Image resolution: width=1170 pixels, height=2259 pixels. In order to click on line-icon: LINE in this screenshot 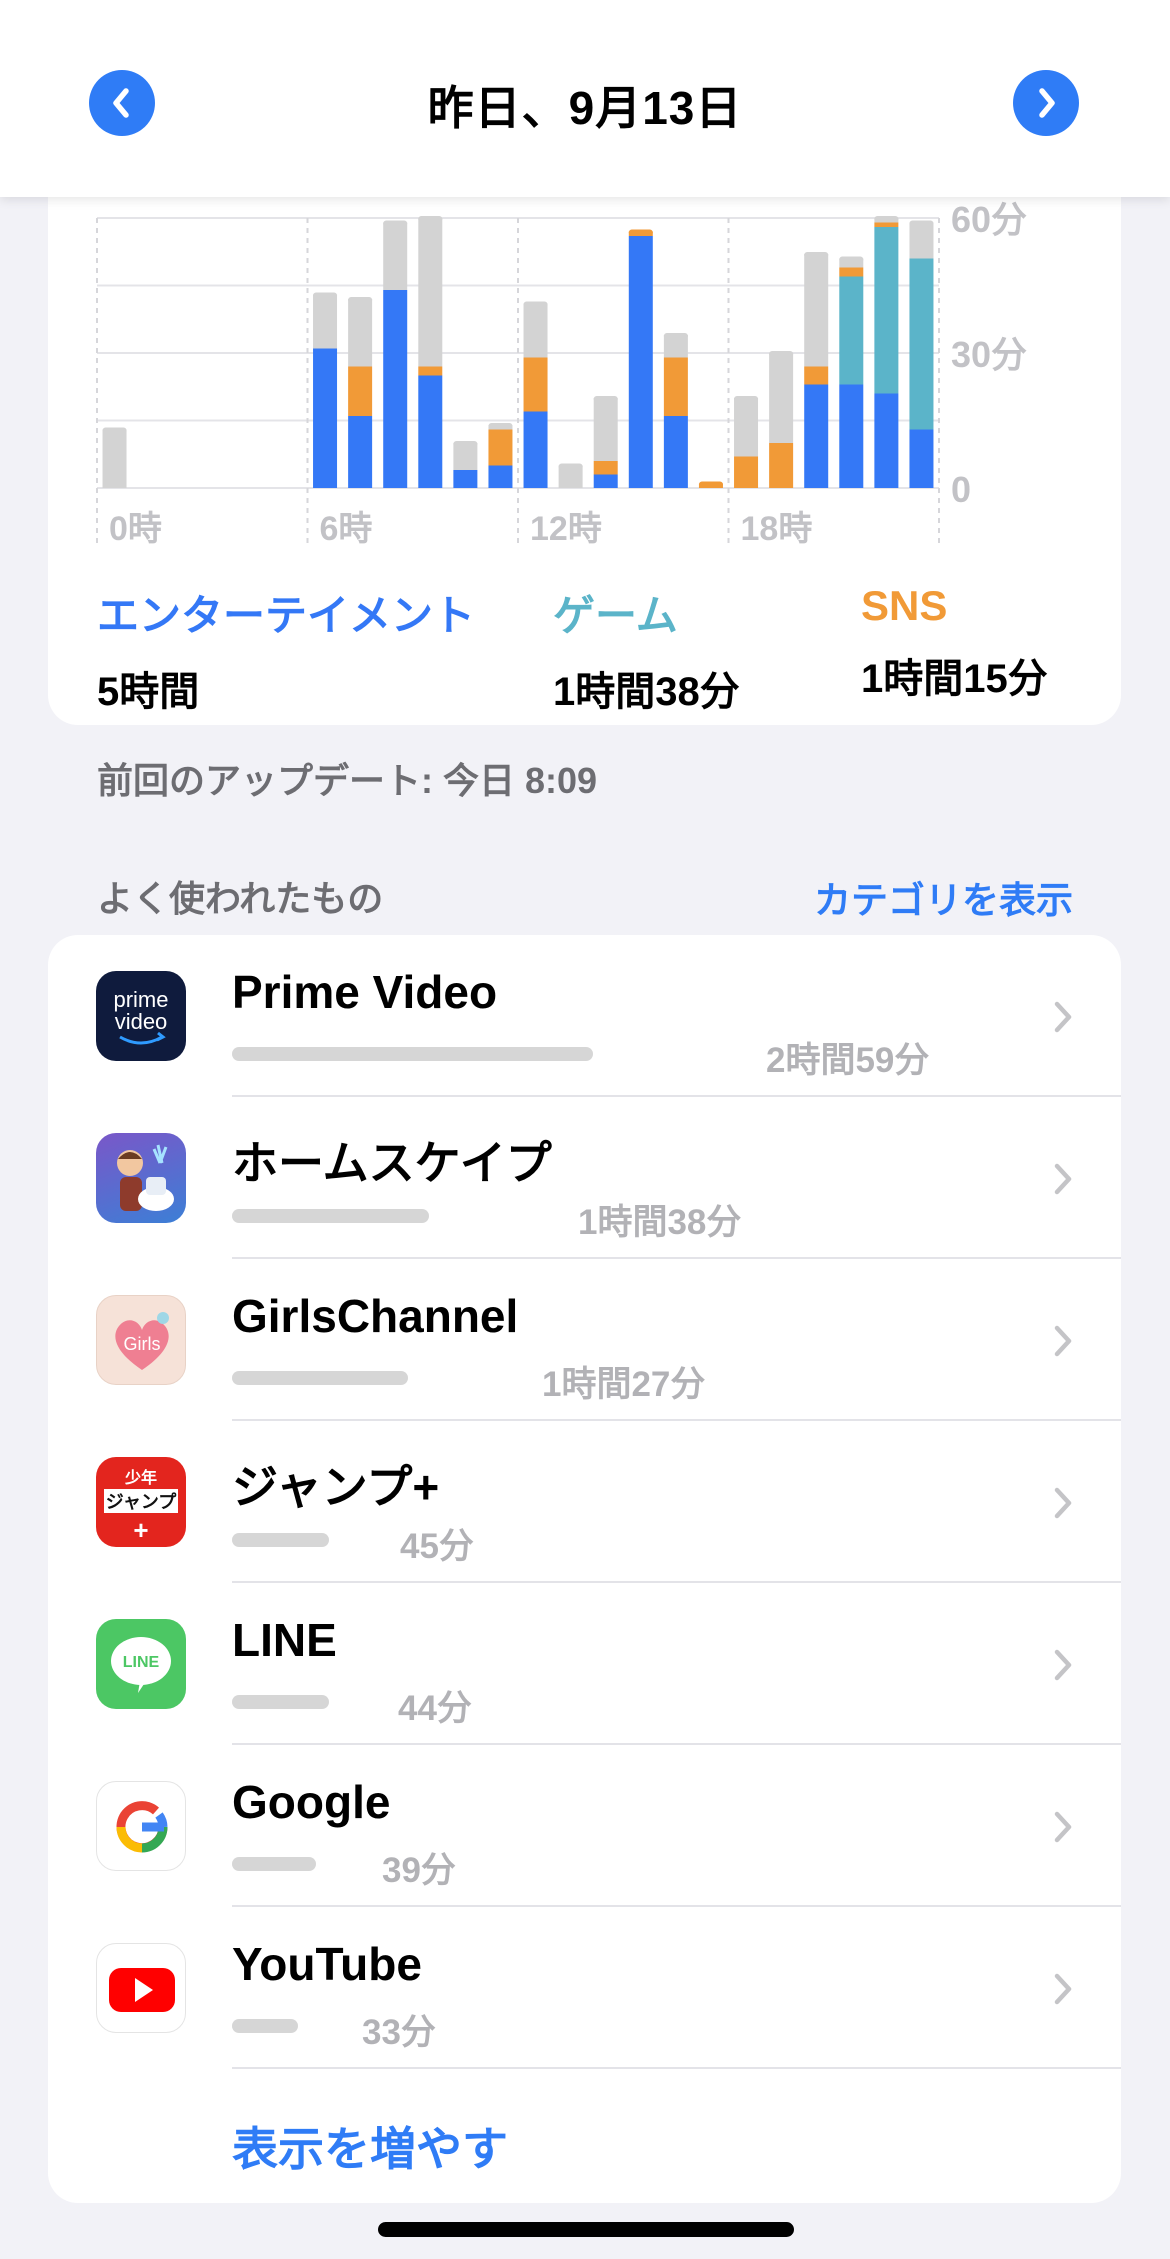, I will do `click(141, 1664)`.